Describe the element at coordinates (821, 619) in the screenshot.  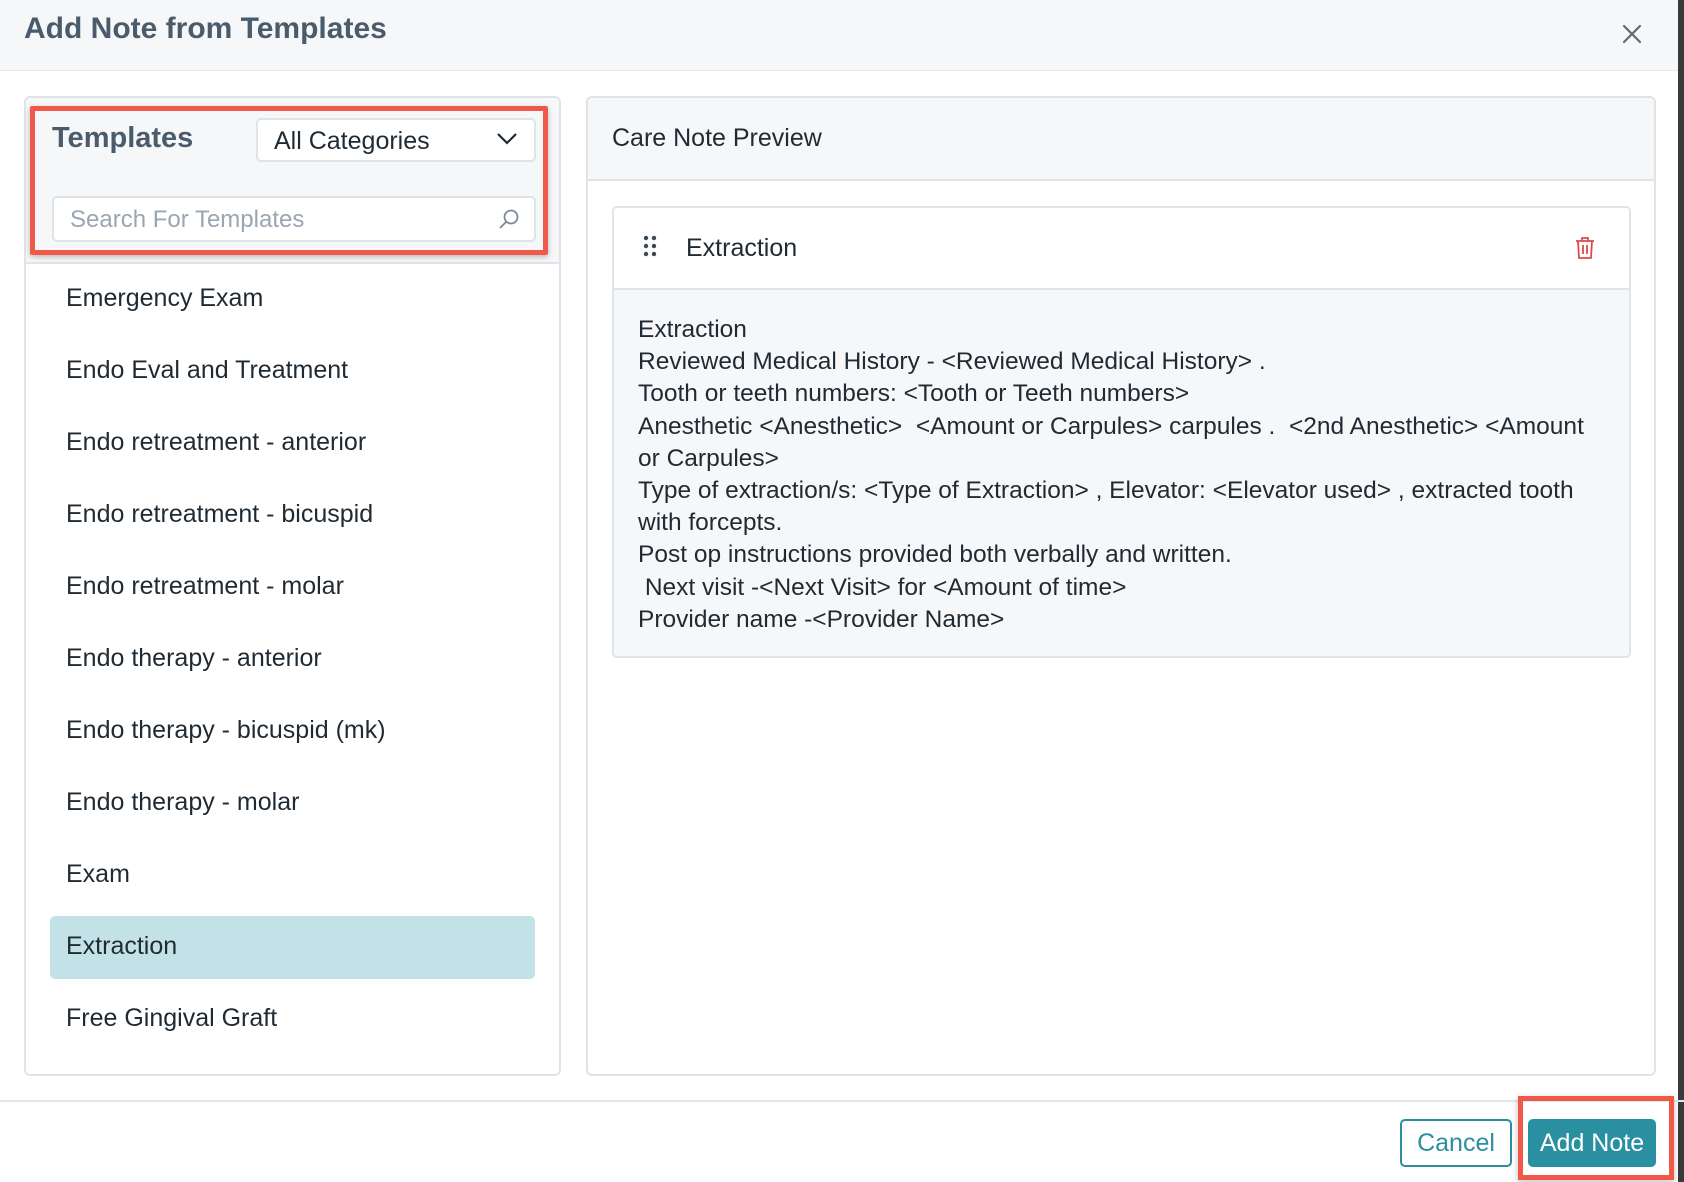
I see `note-body-line: Provider name -<Provider Name>` at that location.